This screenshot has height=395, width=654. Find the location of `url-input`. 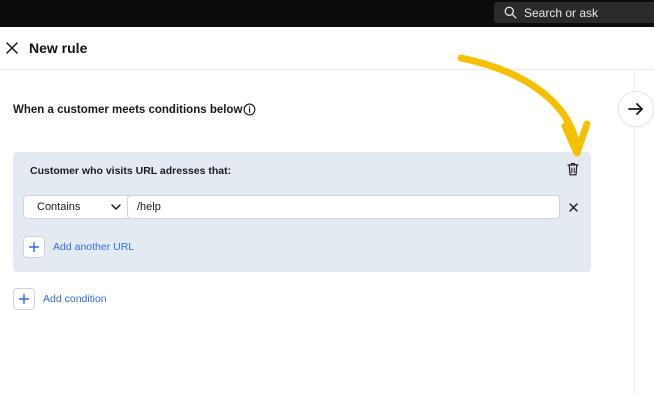

url-input is located at coordinates (343, 207).